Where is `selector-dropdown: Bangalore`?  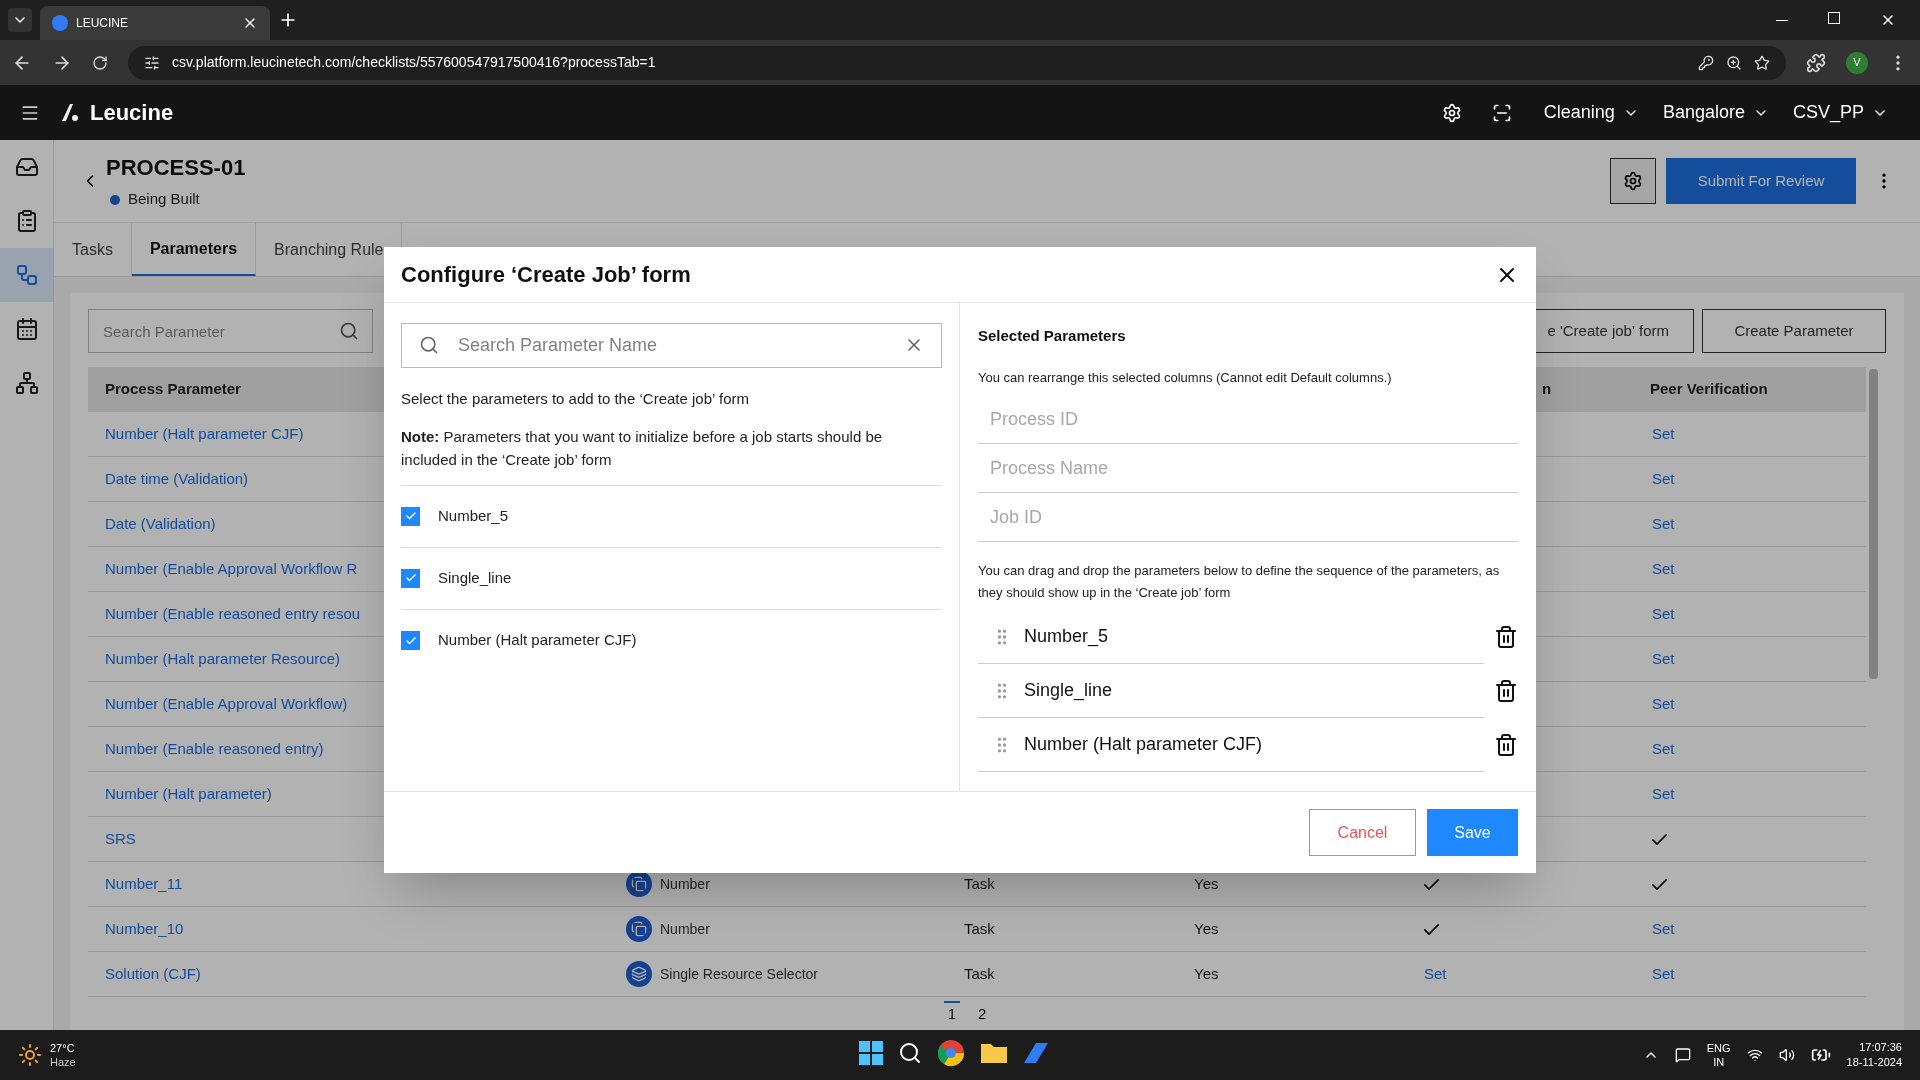 selector-dropdown: Bangalore is located at coordinates (1715, 112).